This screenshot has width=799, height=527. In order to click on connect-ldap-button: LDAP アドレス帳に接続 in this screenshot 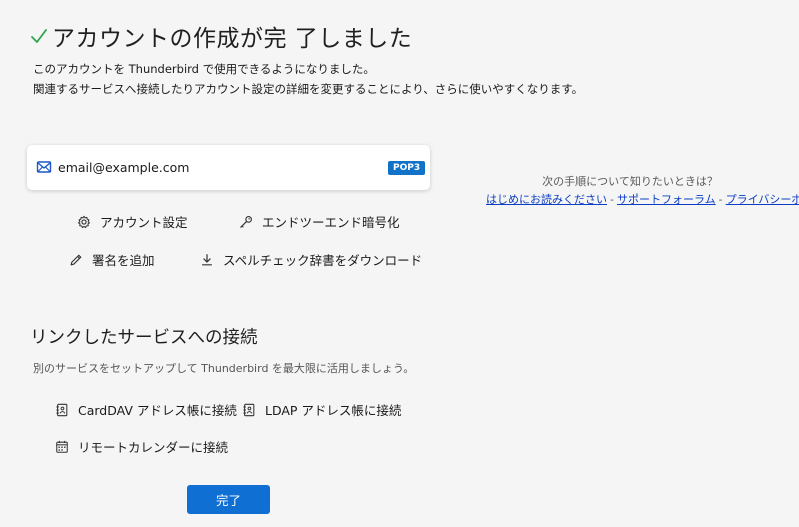, I will do `click(321, 409)`.